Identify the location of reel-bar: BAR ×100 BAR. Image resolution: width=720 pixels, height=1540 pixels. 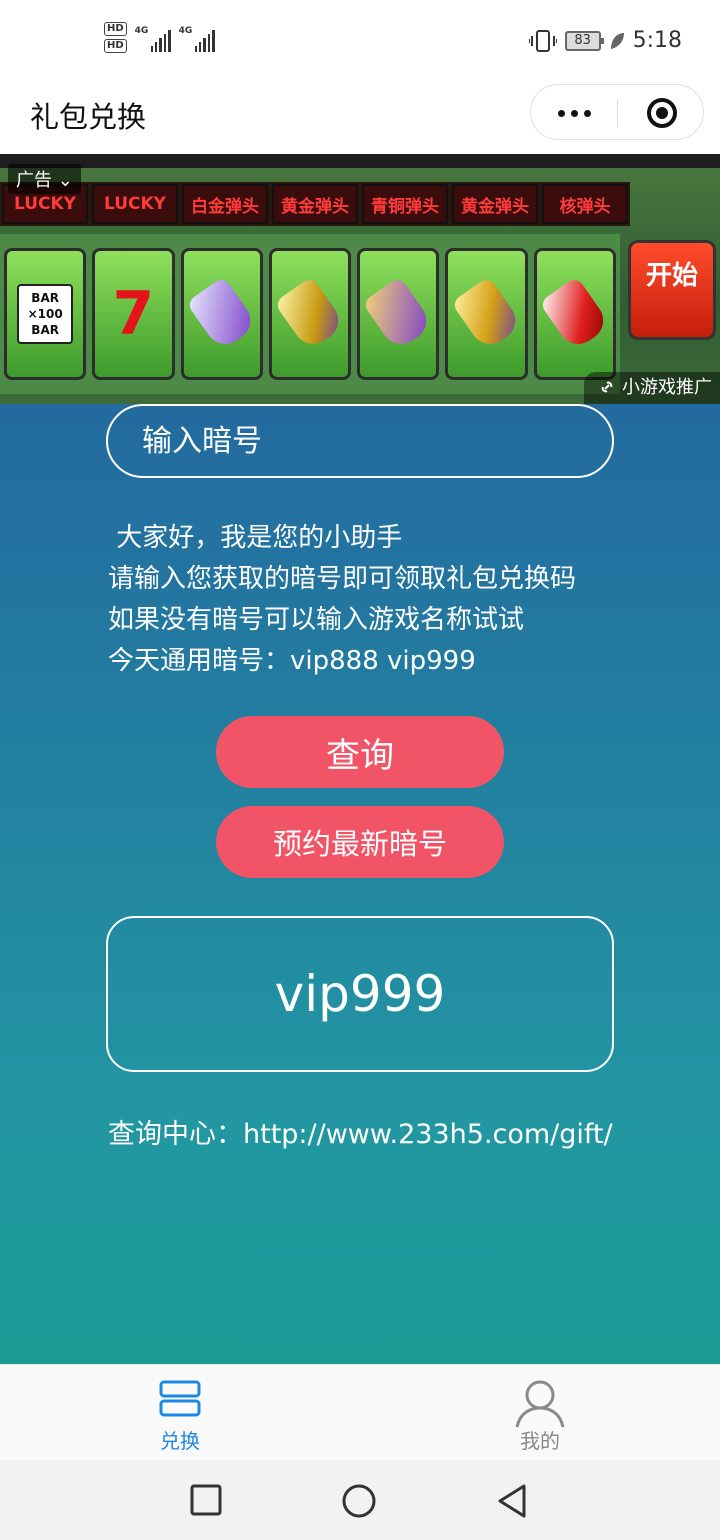
(45, 314).